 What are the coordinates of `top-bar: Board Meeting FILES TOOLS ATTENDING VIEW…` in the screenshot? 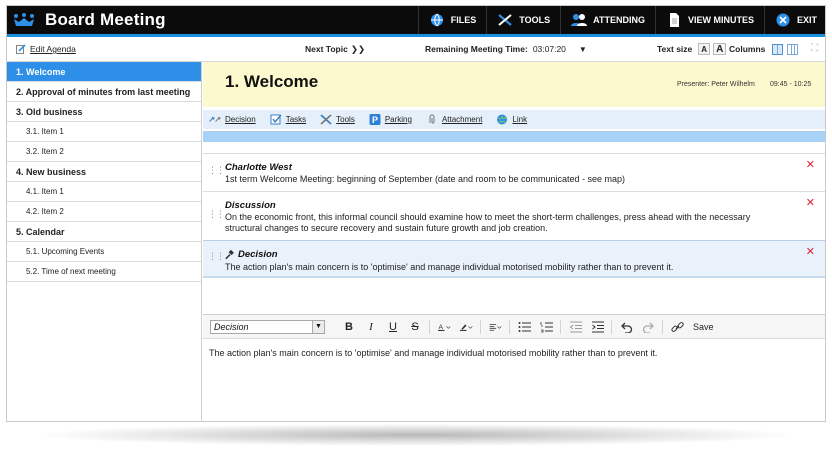 It's located at (416, 20).